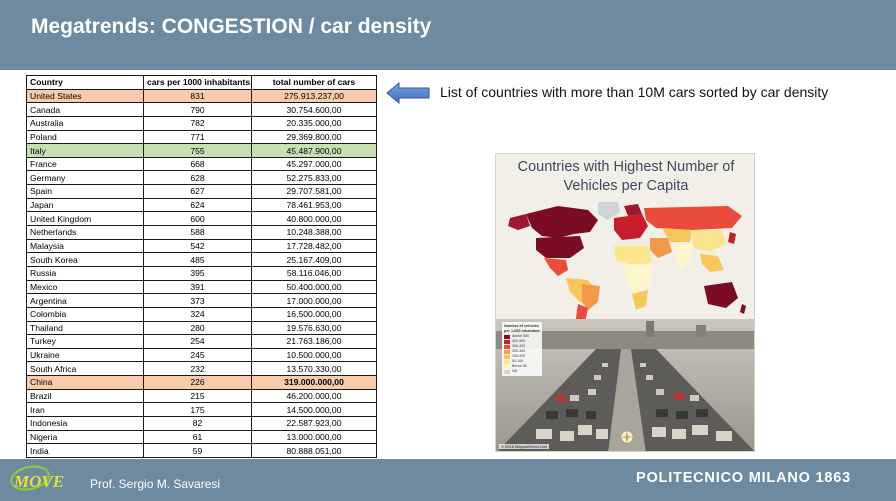 The width and height of the screenshot is (896, 501). Describe the element at coordinates (314, 437) in the screenshot. I see `cell-total-cars: 13.000.000,00` at that location.